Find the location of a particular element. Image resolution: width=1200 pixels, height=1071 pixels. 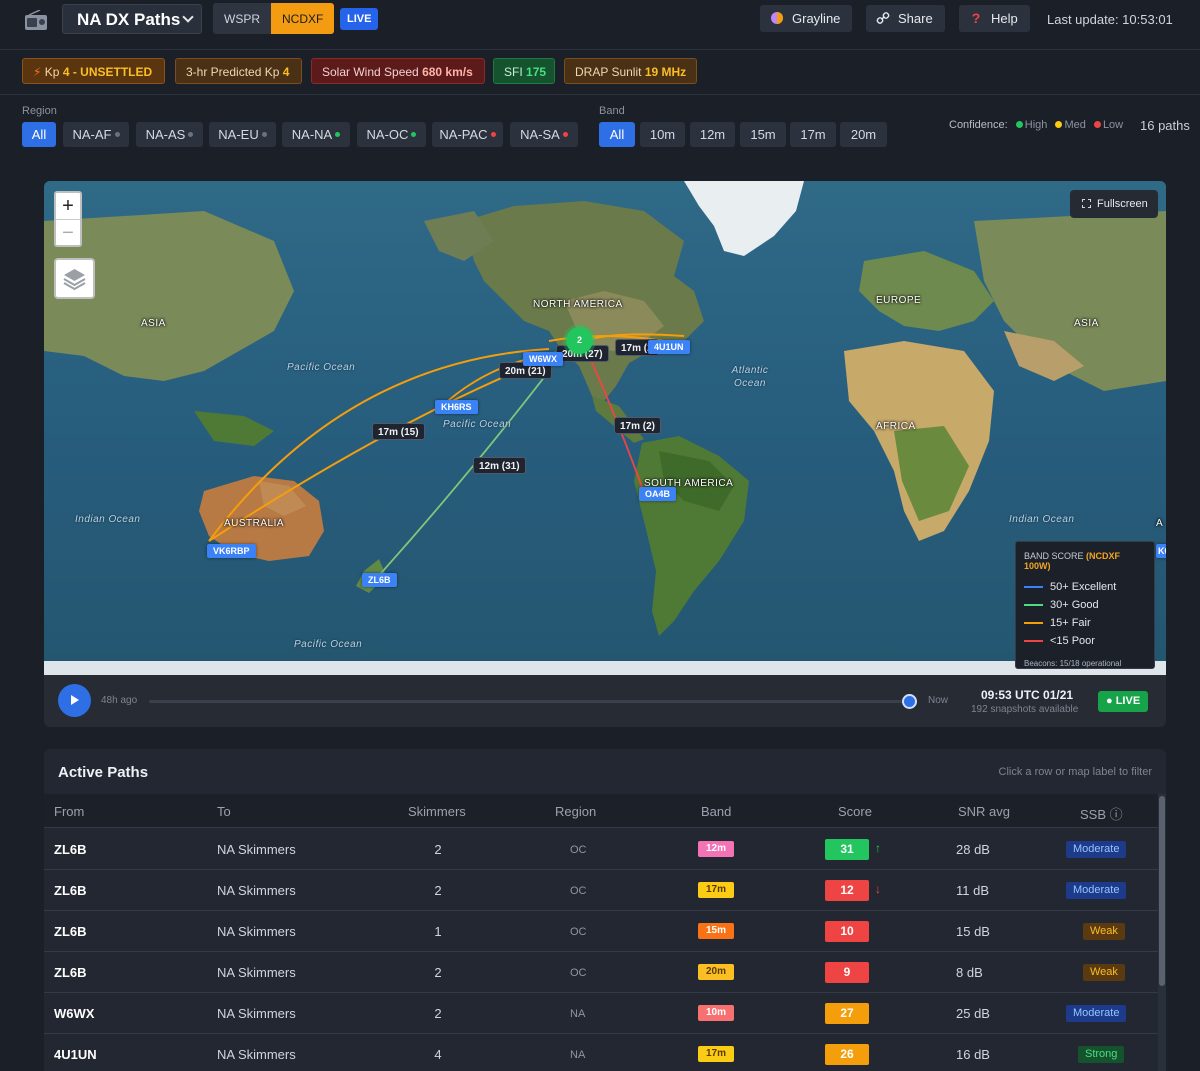

column-header-skimmers: Skimmers is located at coordinates (437, 811).